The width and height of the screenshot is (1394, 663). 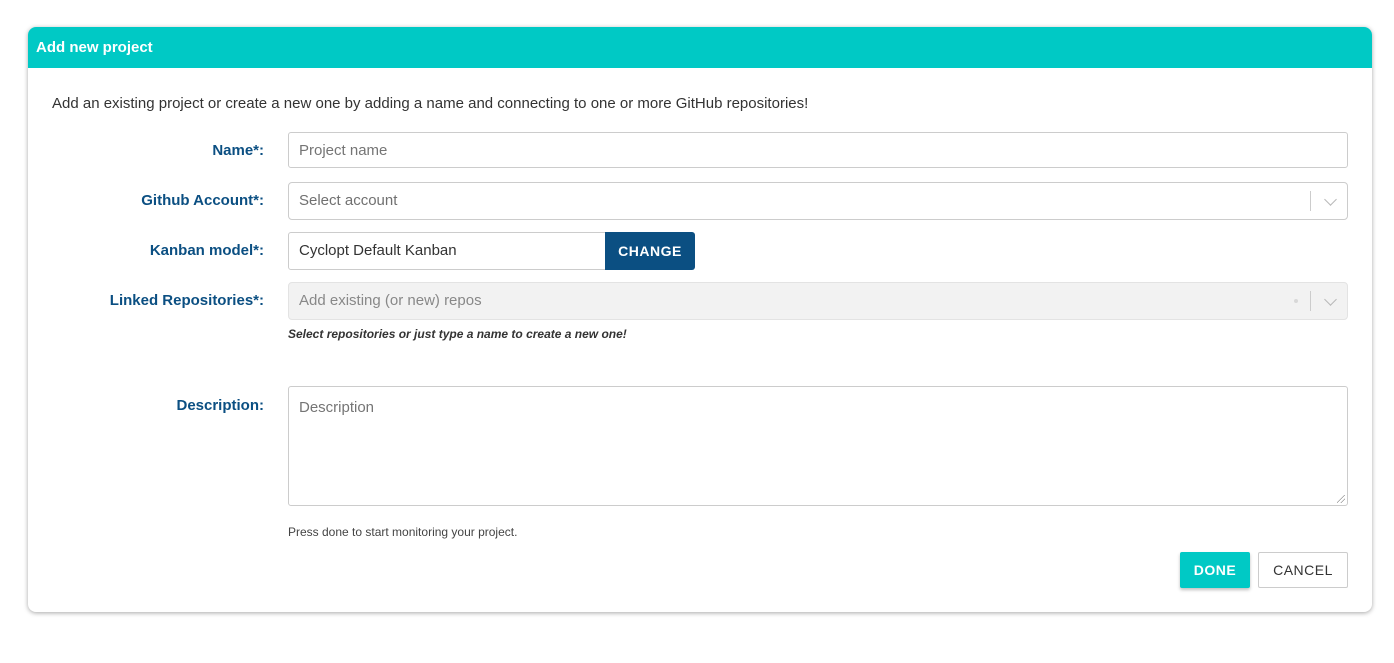 What do you see at coordinates (818, 301) in the screenshot?
I see `linked-repositories-select: Add existing (or new) repos` at bounding box center [818, 301].